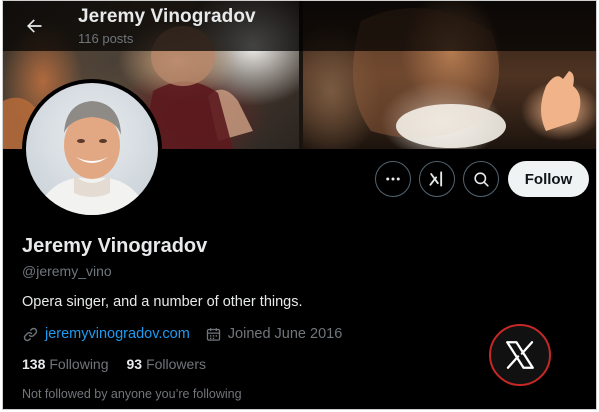  I want to click on followers-count: 93, so click(134, 364).